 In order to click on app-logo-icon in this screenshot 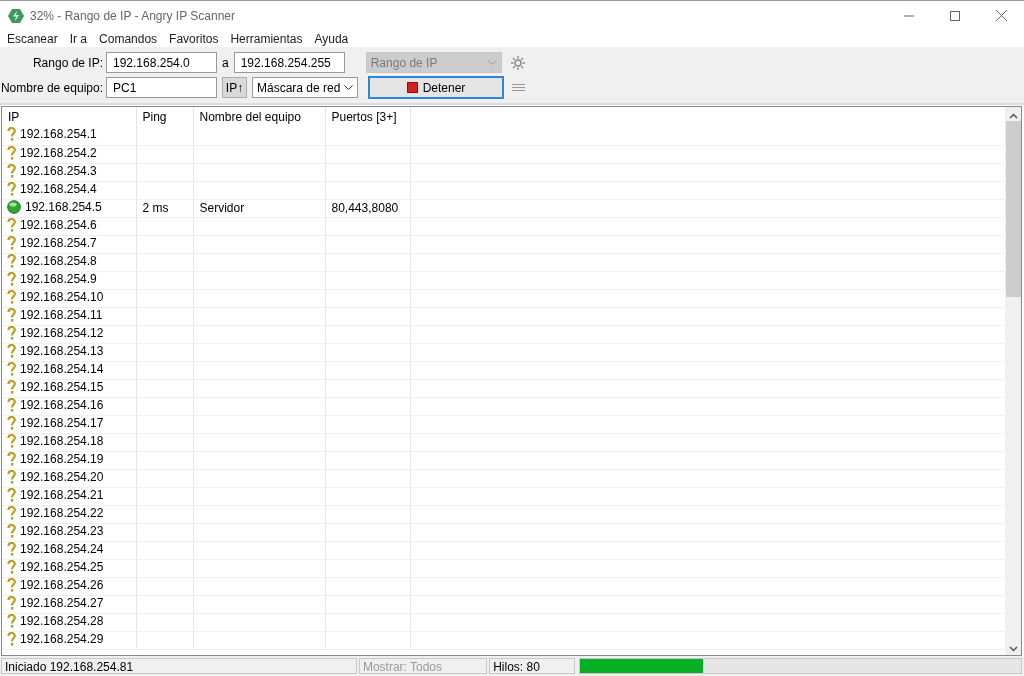, I will do `click(16, 15)`.